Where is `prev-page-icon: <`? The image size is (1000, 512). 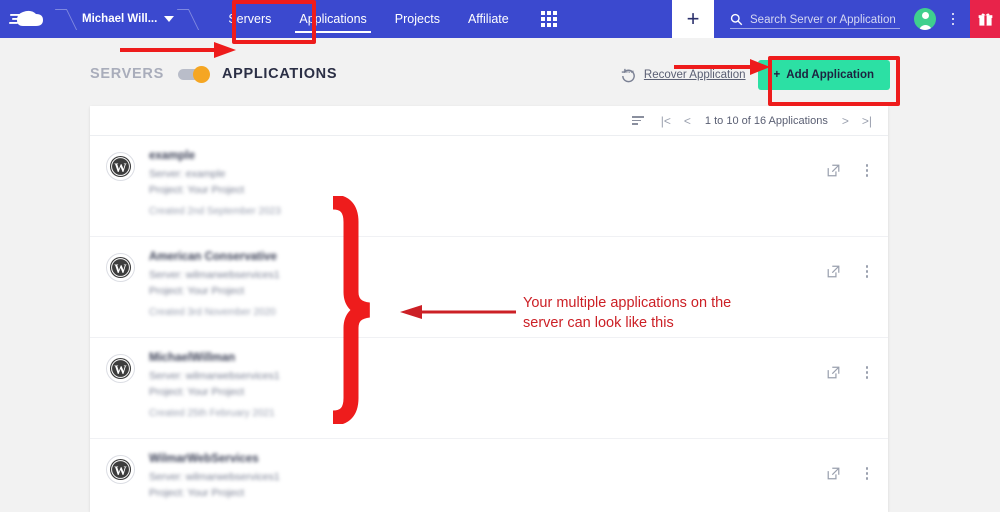 prev-page-icon: < is located at coordinates (687, 121).